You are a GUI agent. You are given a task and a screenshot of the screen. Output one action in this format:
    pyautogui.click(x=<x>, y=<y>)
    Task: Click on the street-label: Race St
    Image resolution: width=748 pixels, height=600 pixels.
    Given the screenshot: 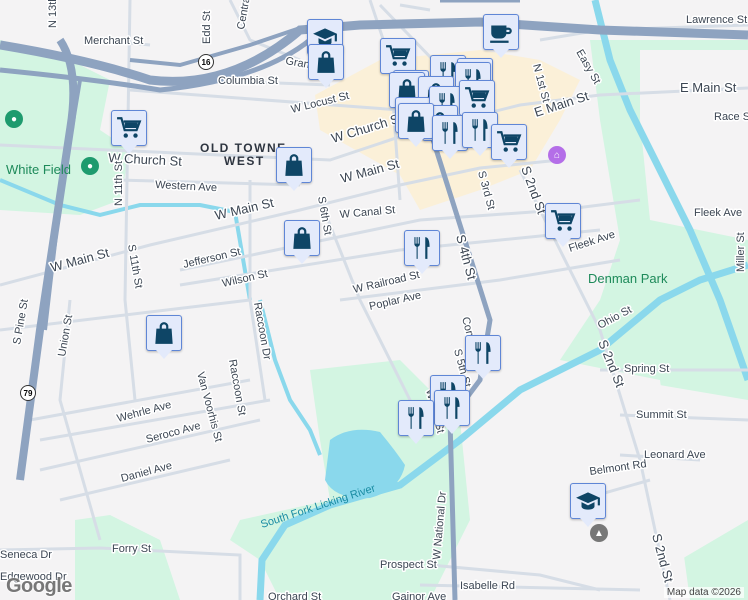 What is the action you would take?
    pyautogui.click(x=731, y=117)
    